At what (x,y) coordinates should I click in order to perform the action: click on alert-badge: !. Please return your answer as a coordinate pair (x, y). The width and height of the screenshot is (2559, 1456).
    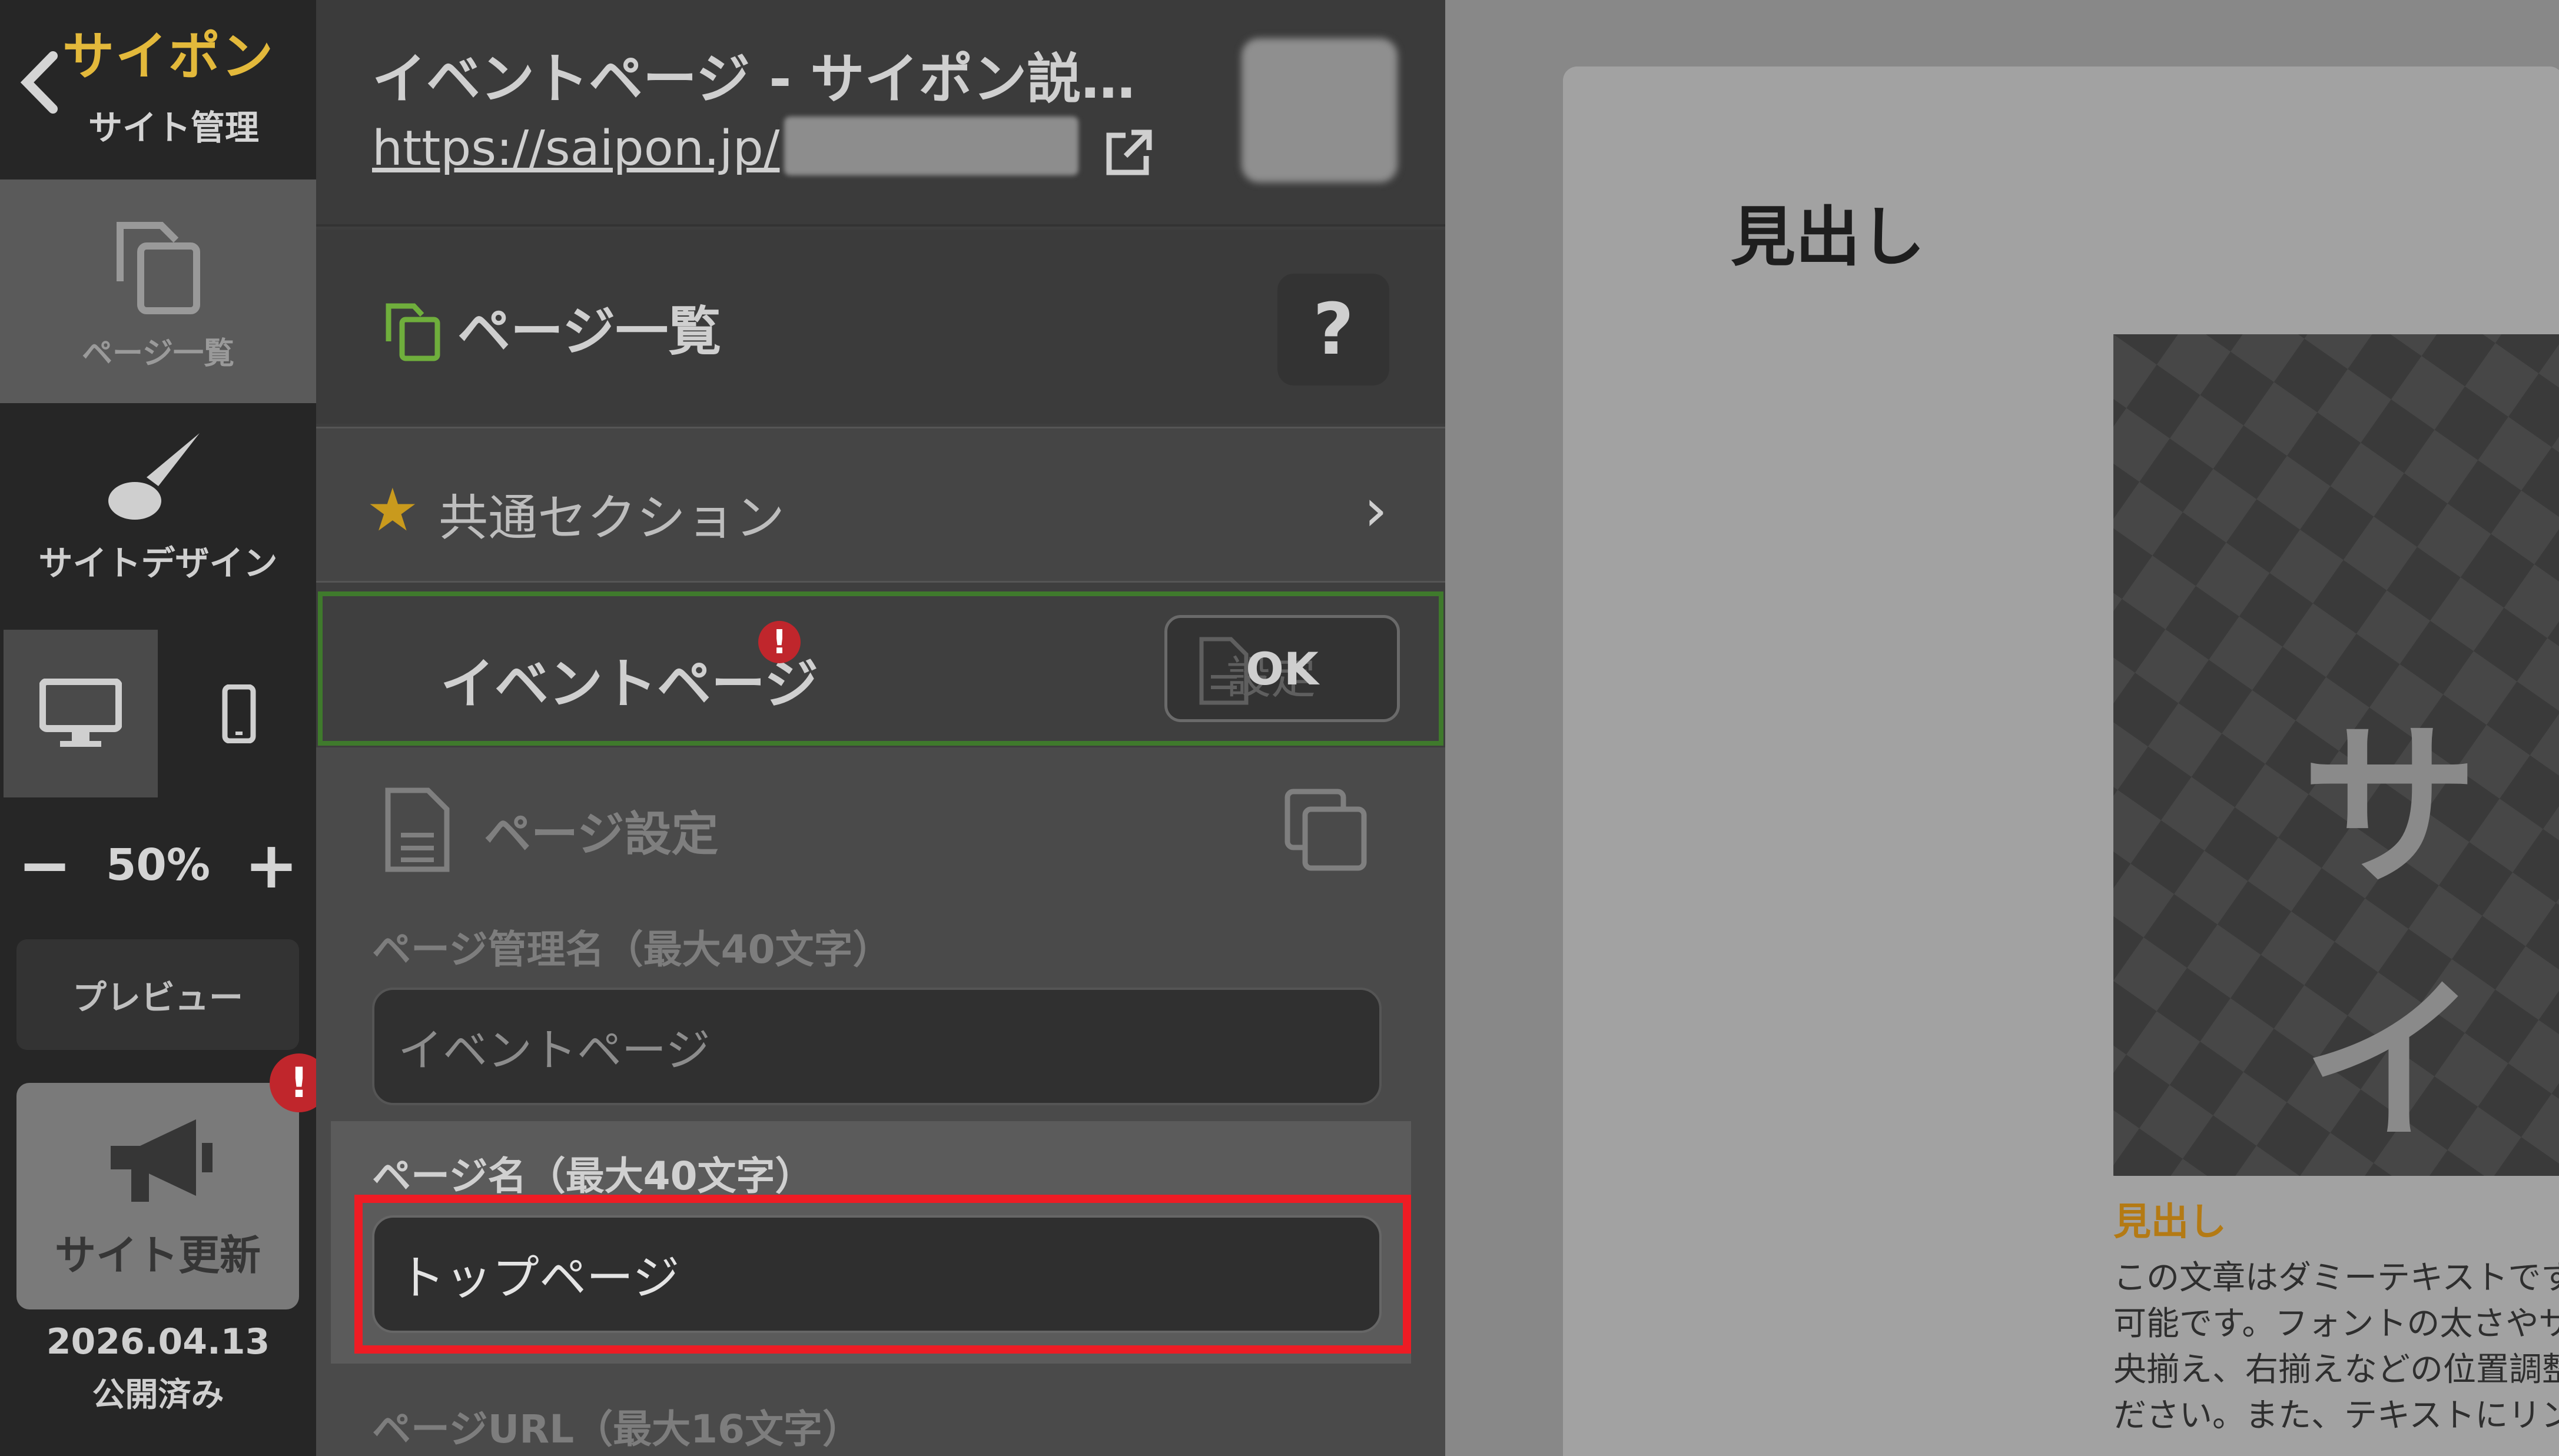
    Looking at the image, I should click on (779, 642).